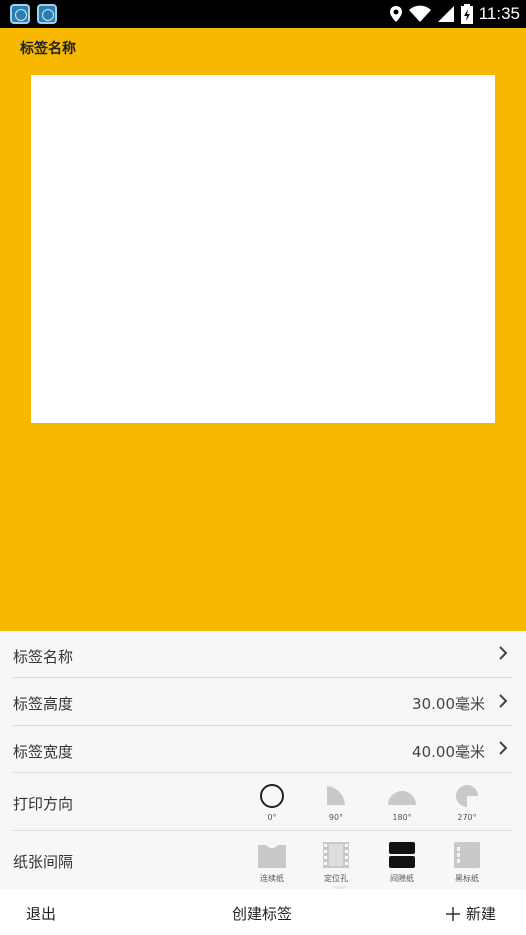  I want to click on battery-icon, so click(466, 14).